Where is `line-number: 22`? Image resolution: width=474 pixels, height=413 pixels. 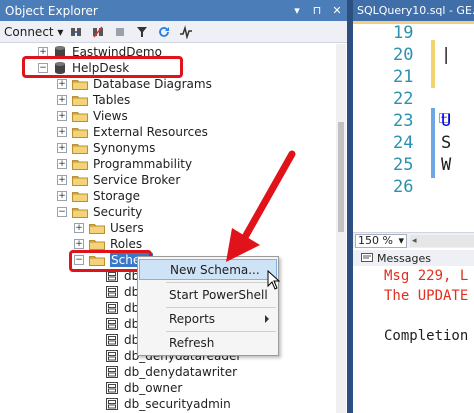 line-number: 22 is located at coordinates (403, 99).